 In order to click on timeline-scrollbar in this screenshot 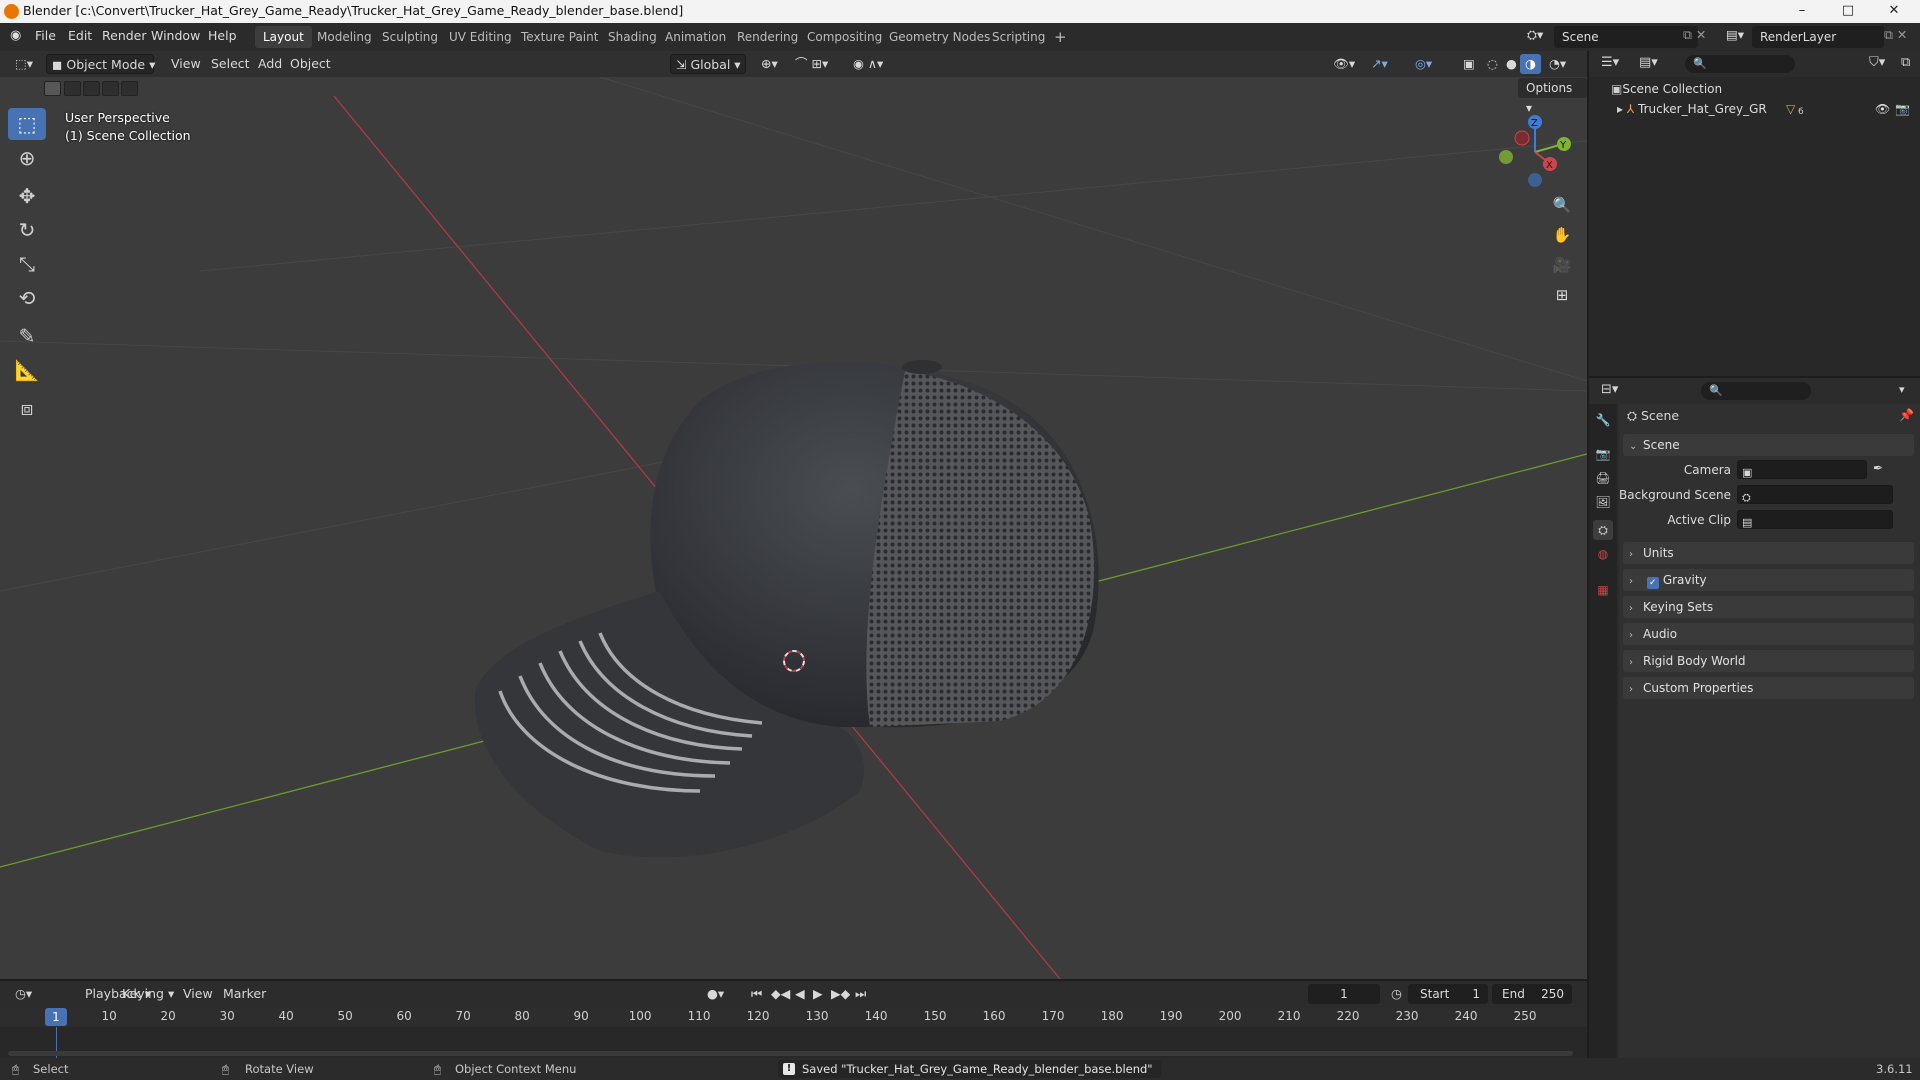, I will do `click(790, 1053)`.